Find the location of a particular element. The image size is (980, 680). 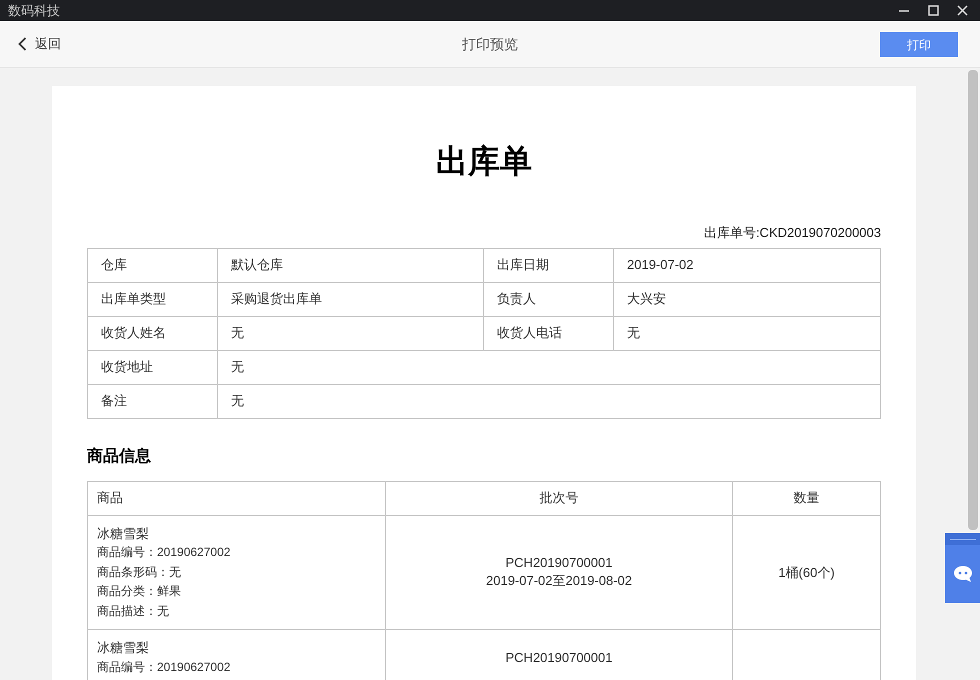

product-detail: 商品描述：无 is located at coordinates (133, 611).